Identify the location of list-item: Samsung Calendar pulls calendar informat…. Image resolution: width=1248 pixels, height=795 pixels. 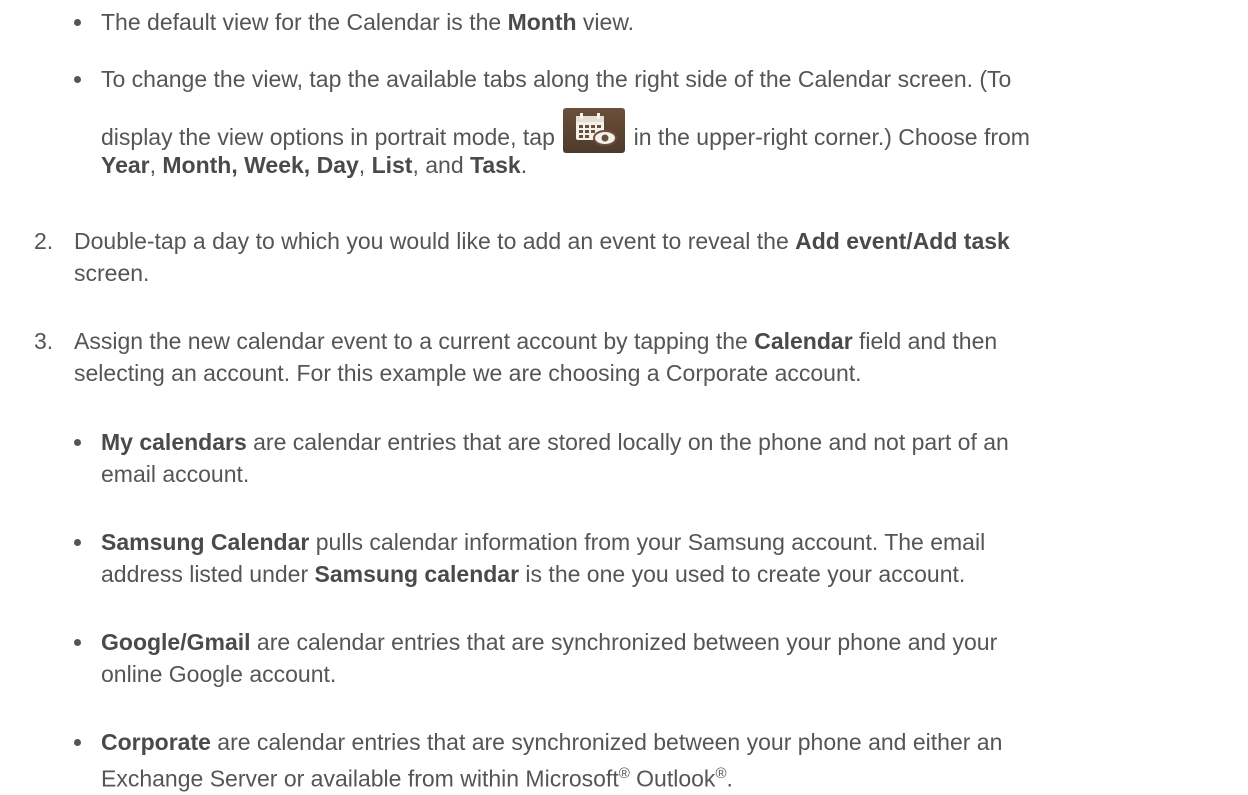
(661, 558).